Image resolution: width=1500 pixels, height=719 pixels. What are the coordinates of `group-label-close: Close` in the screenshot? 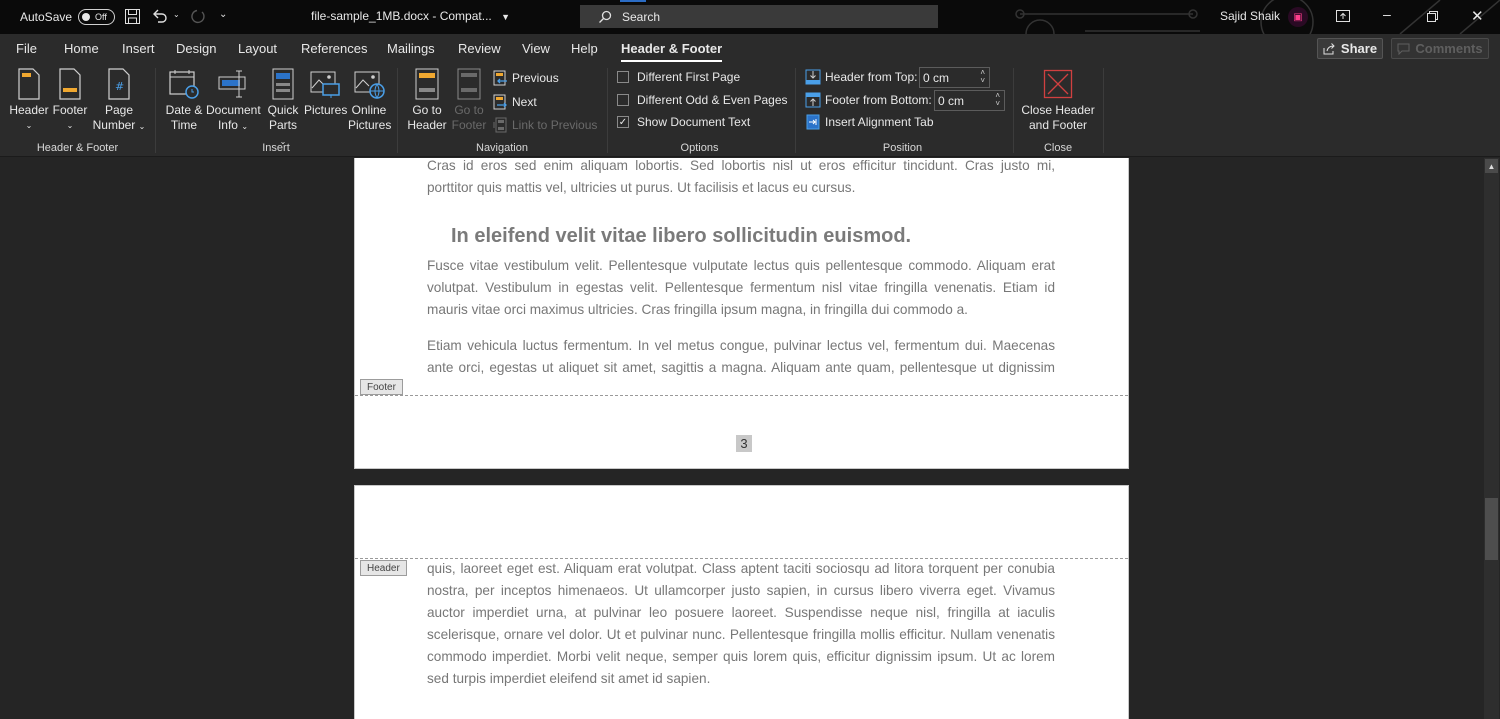 It's located at (1058, 148).